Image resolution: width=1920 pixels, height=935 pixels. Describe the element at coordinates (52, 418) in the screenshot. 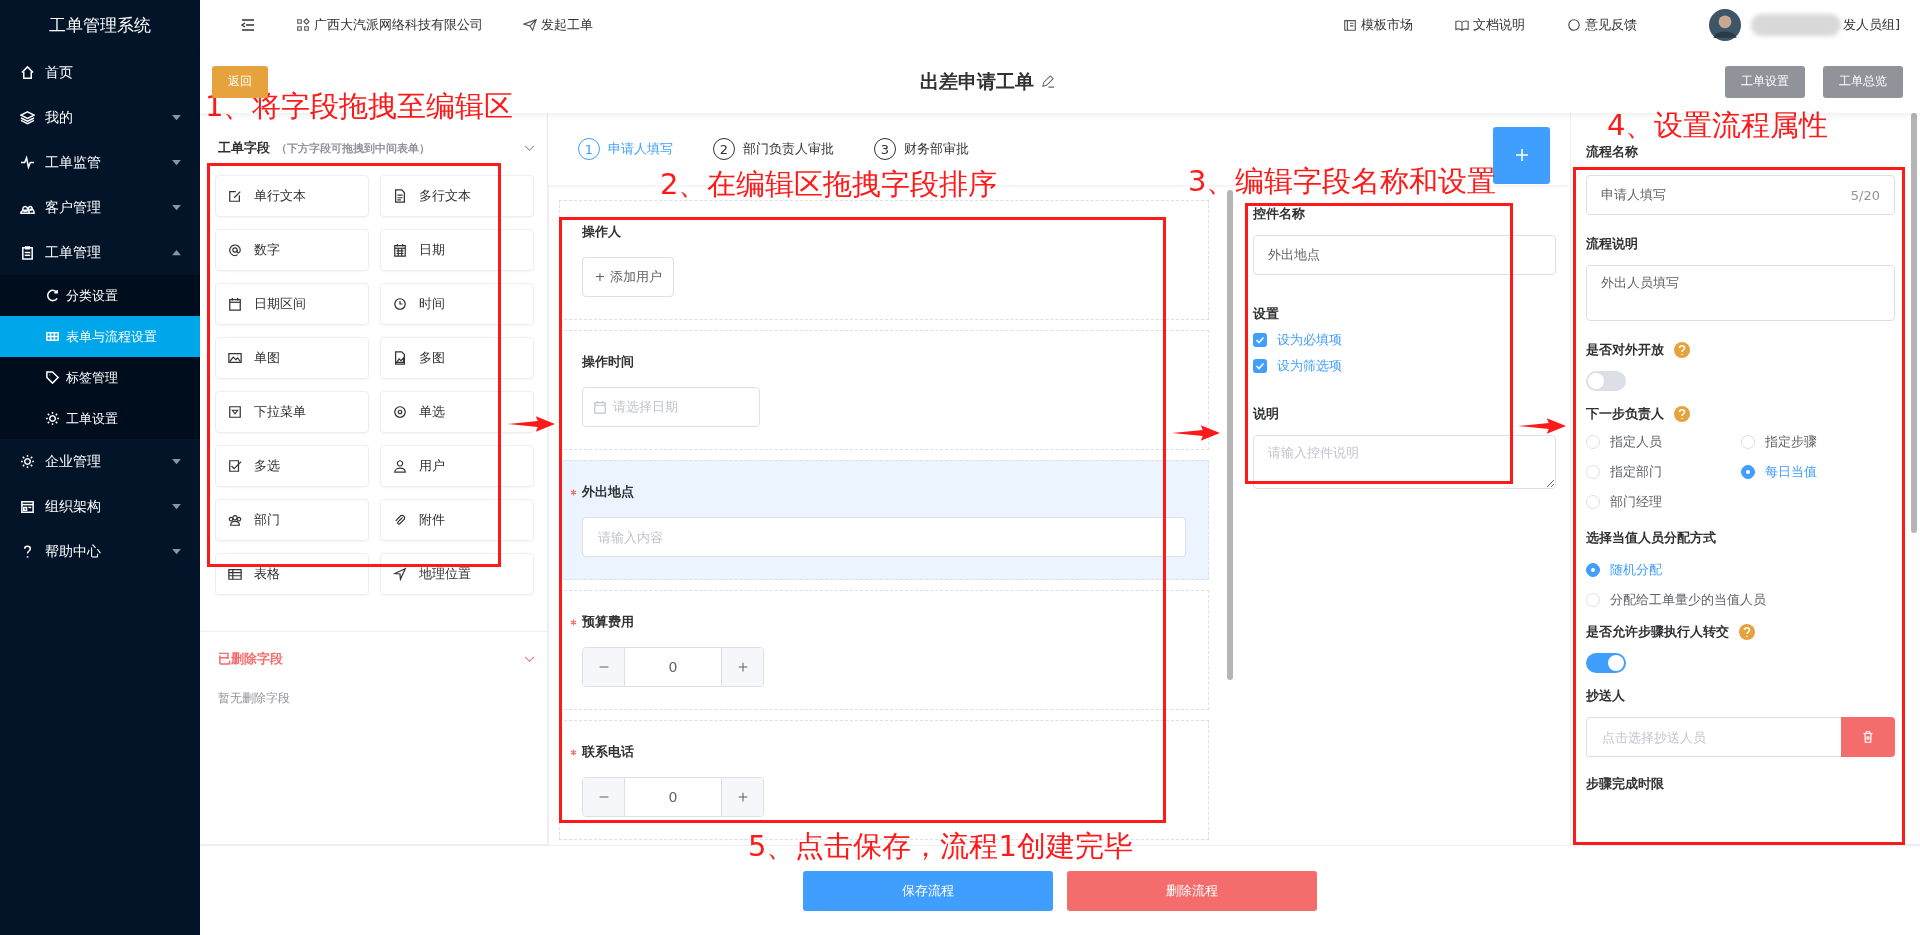

I see `gear-icon` at that location.